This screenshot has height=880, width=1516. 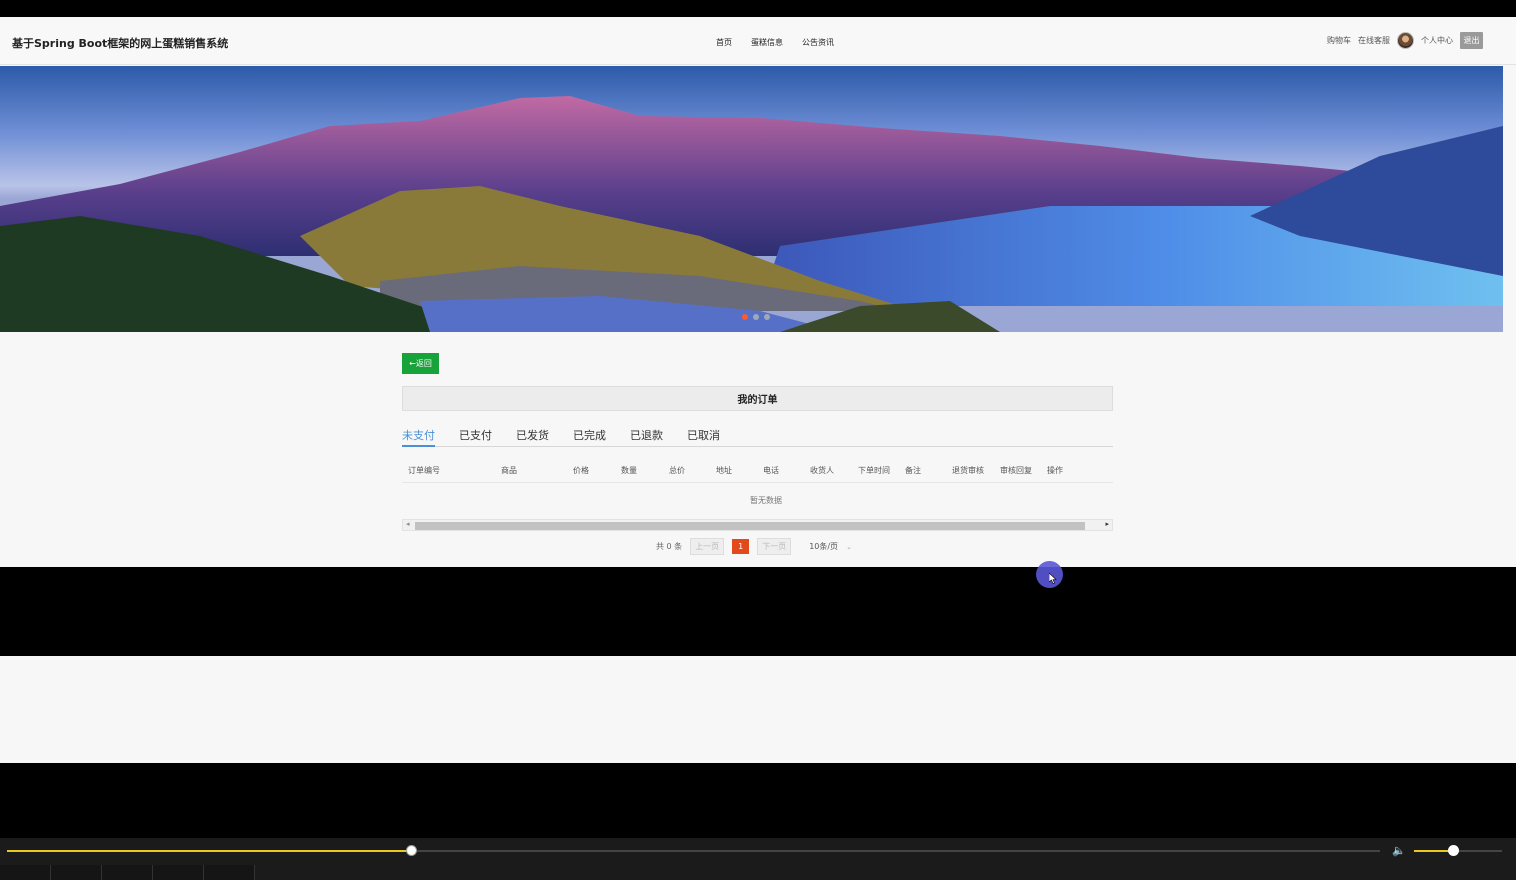 What do you see at coordinates (629, 470) in the screenshot?
I see `col-quantity: 数量` at bounding box center [629, 470].